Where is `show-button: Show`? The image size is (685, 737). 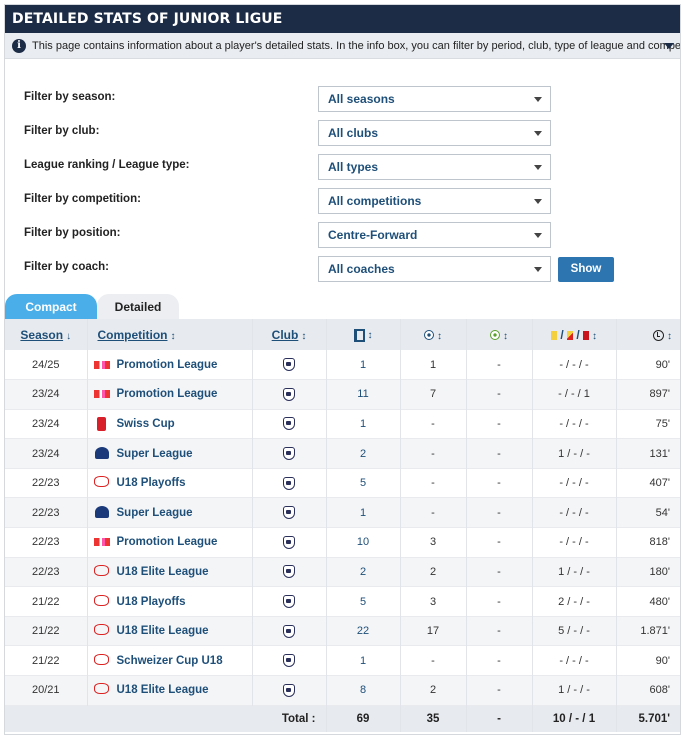
show-button: Show is located at coordinates (586, 269).